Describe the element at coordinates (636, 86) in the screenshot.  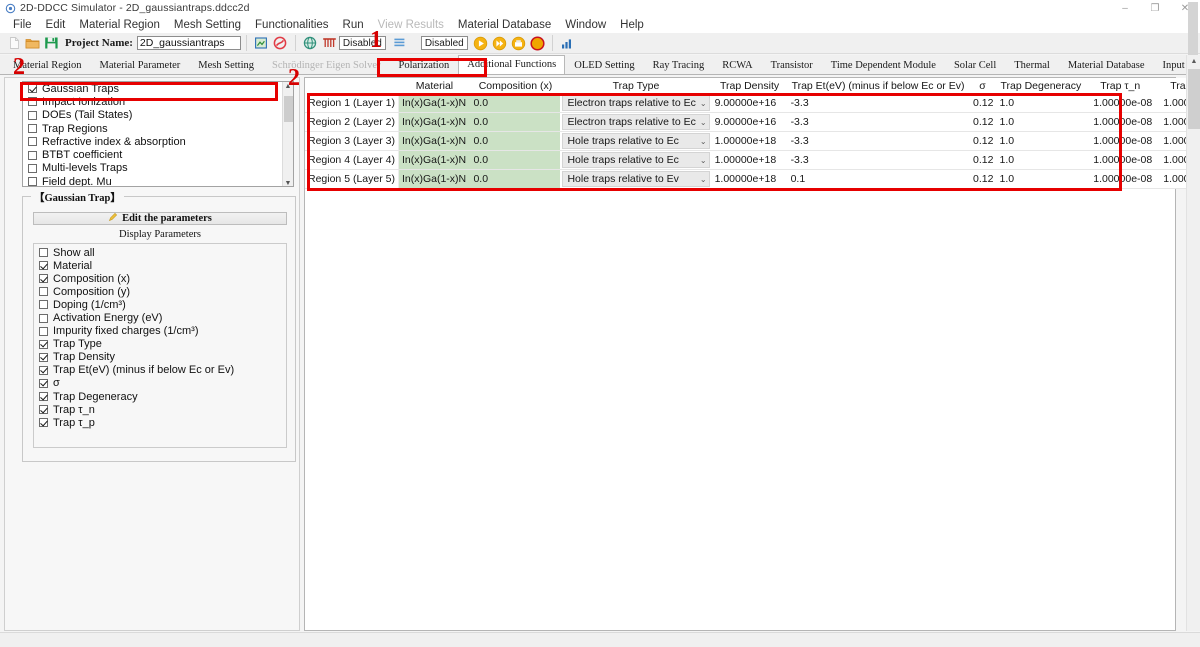
I see `table-column-header: Trap Type` at that location.